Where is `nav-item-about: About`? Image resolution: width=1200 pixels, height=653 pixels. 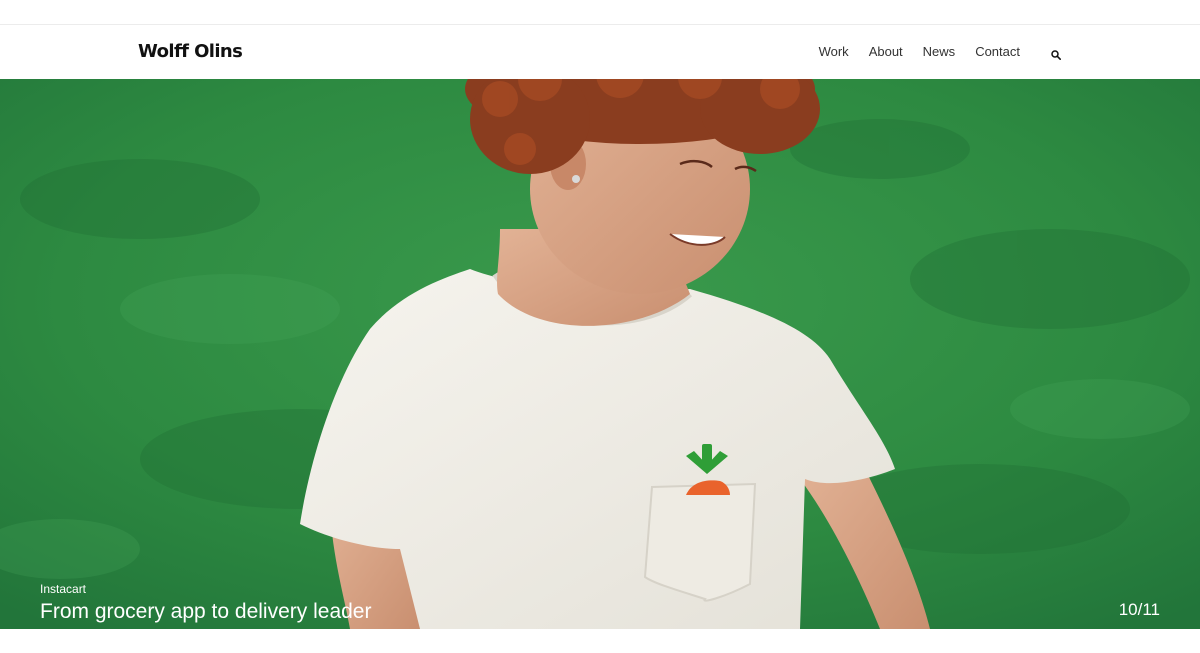
nav-item-about: About is located at coordinates (886, 52).